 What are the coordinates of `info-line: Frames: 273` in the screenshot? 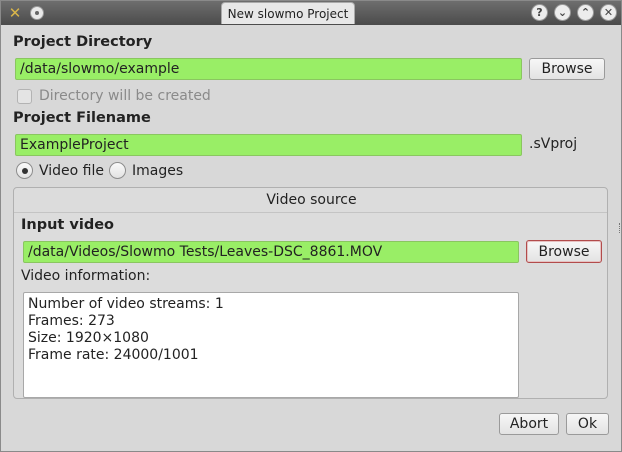 It's located at (71, 321).